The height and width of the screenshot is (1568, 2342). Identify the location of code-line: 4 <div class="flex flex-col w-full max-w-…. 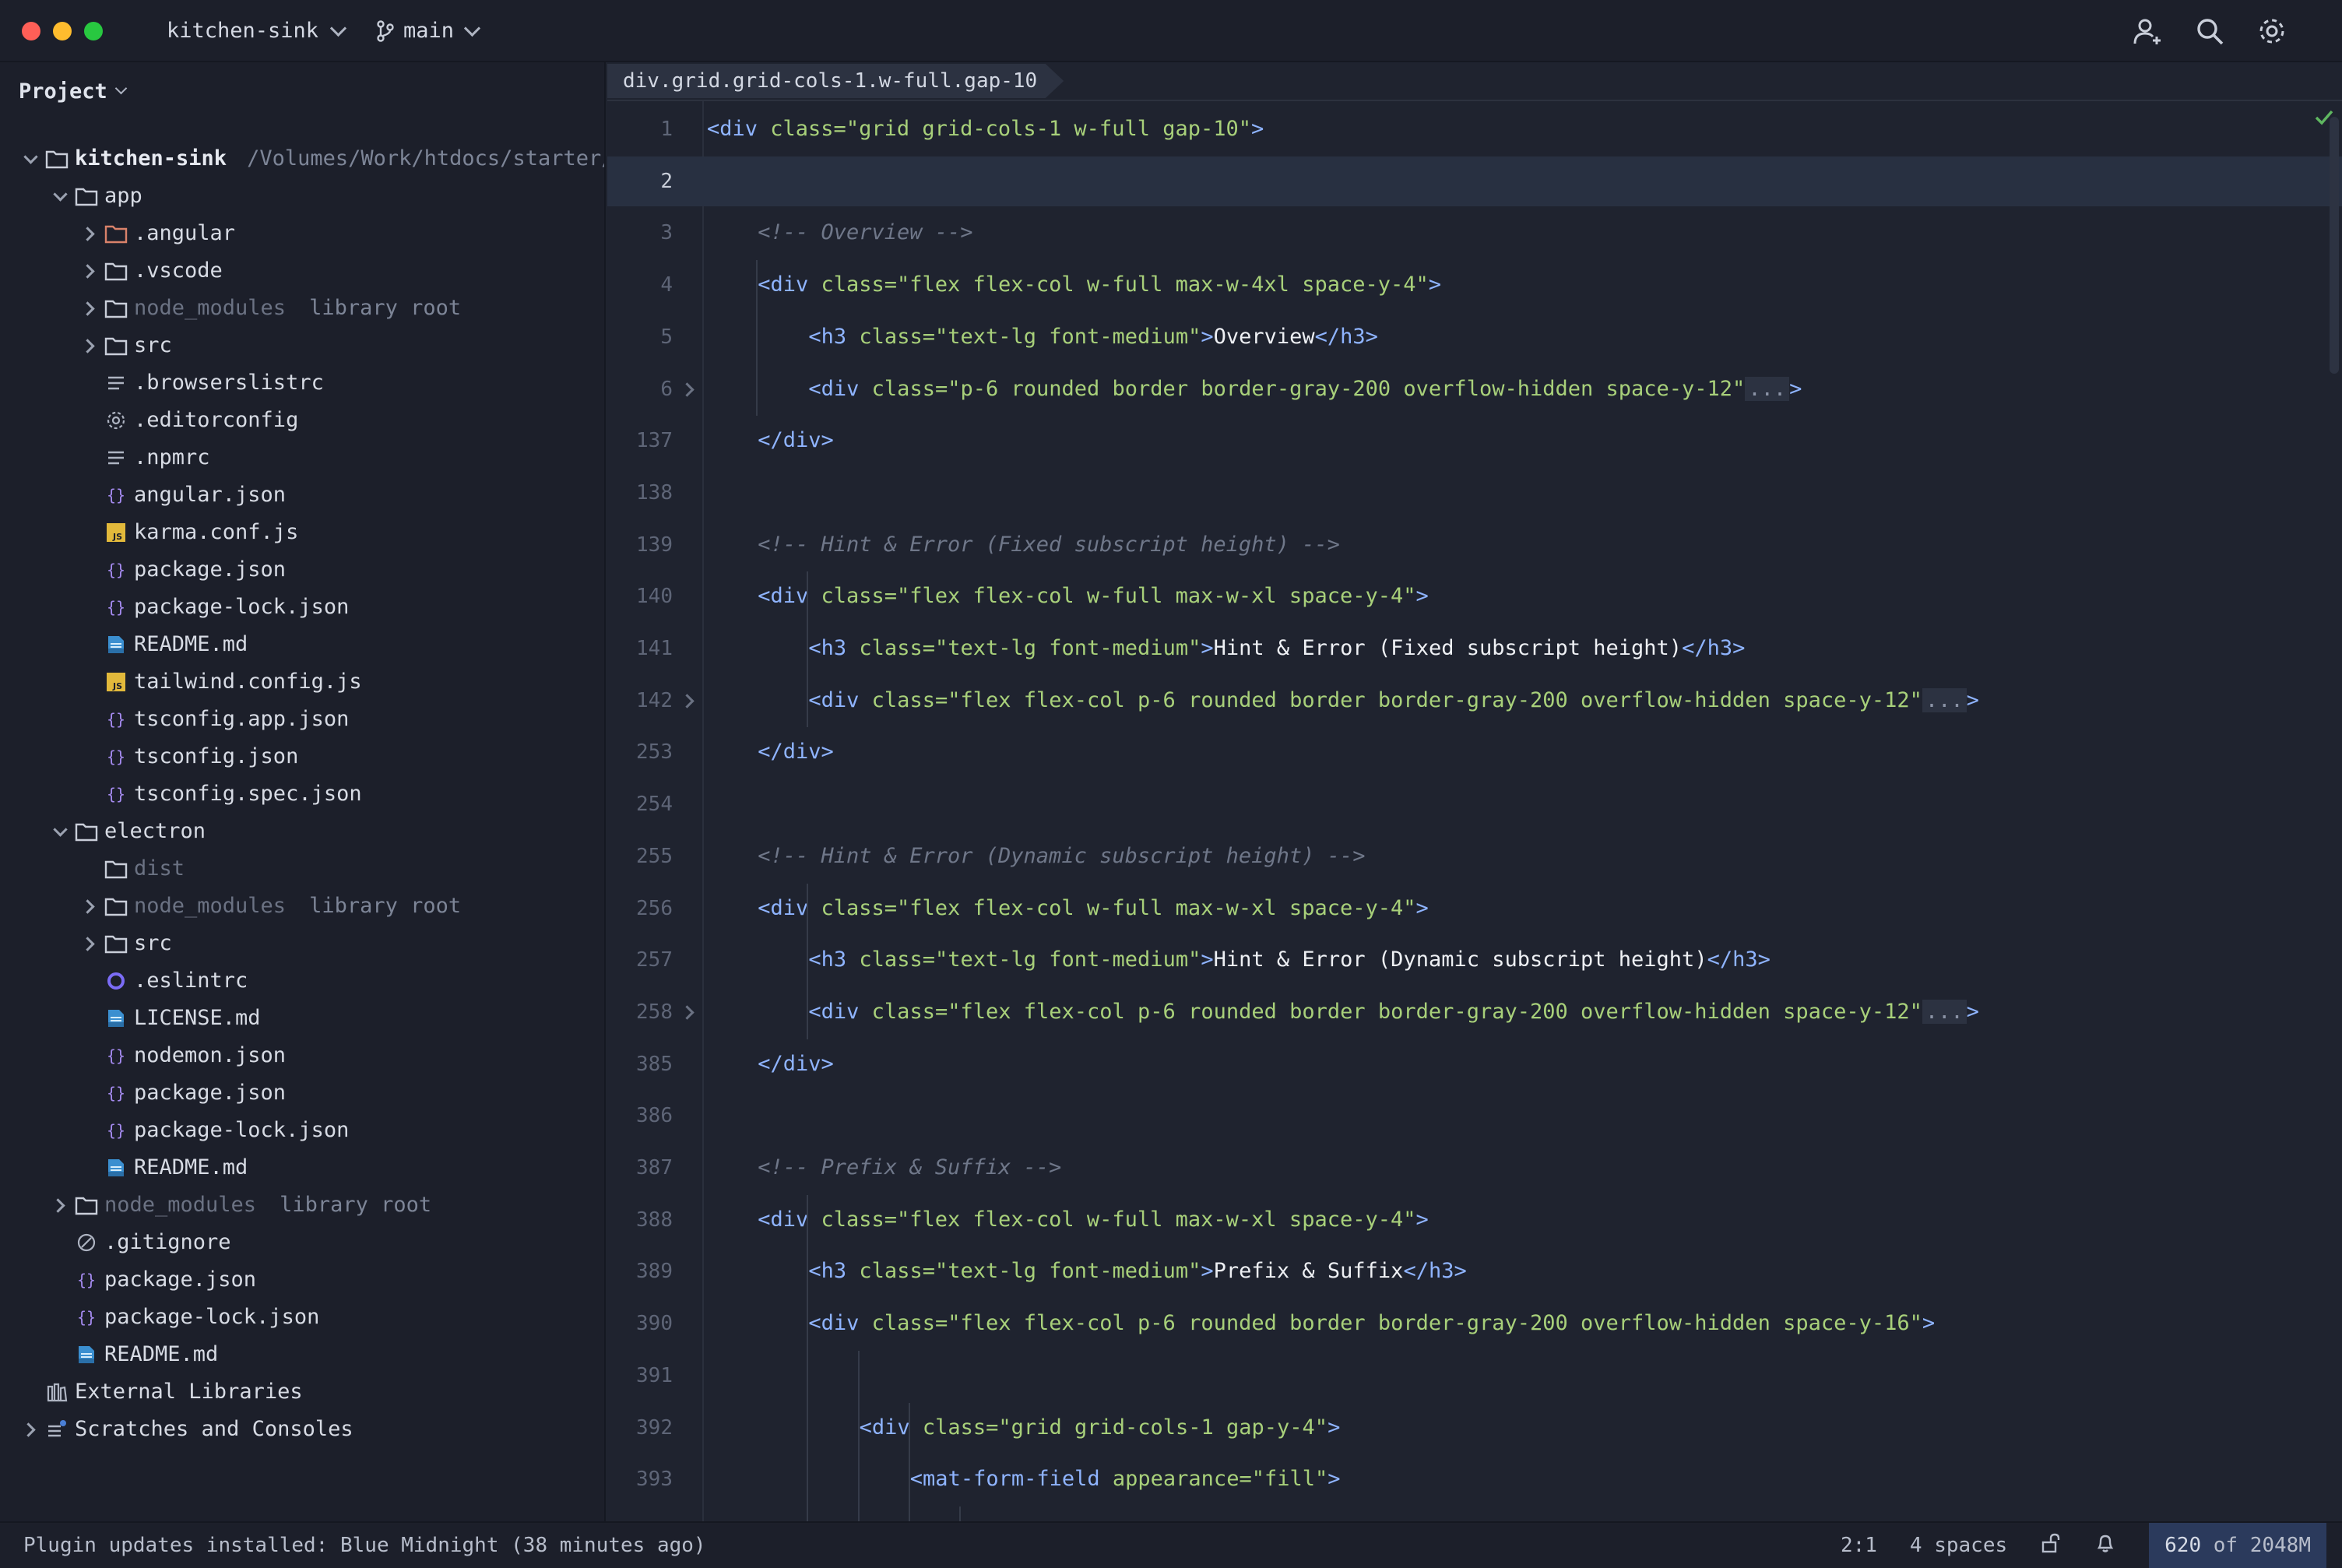
(1474, 285).